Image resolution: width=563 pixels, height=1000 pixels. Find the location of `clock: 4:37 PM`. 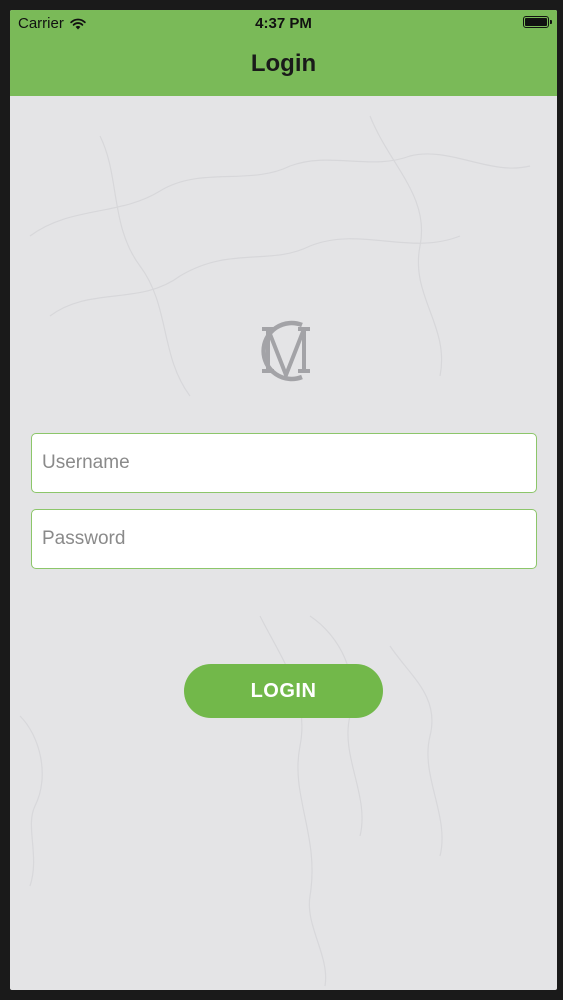

clock: 4:37 PM is located at coordinates (283, 23).